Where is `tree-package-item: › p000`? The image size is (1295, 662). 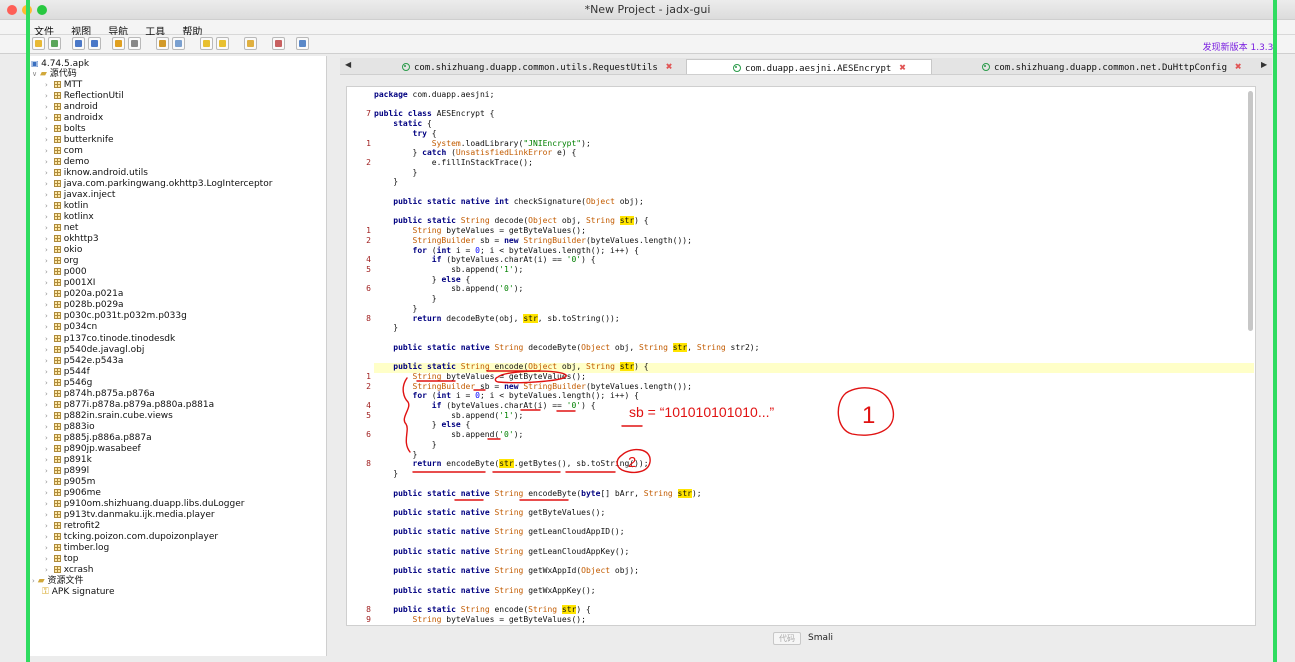
tree-package-item: › p000 is located at coordinates (66, 272).